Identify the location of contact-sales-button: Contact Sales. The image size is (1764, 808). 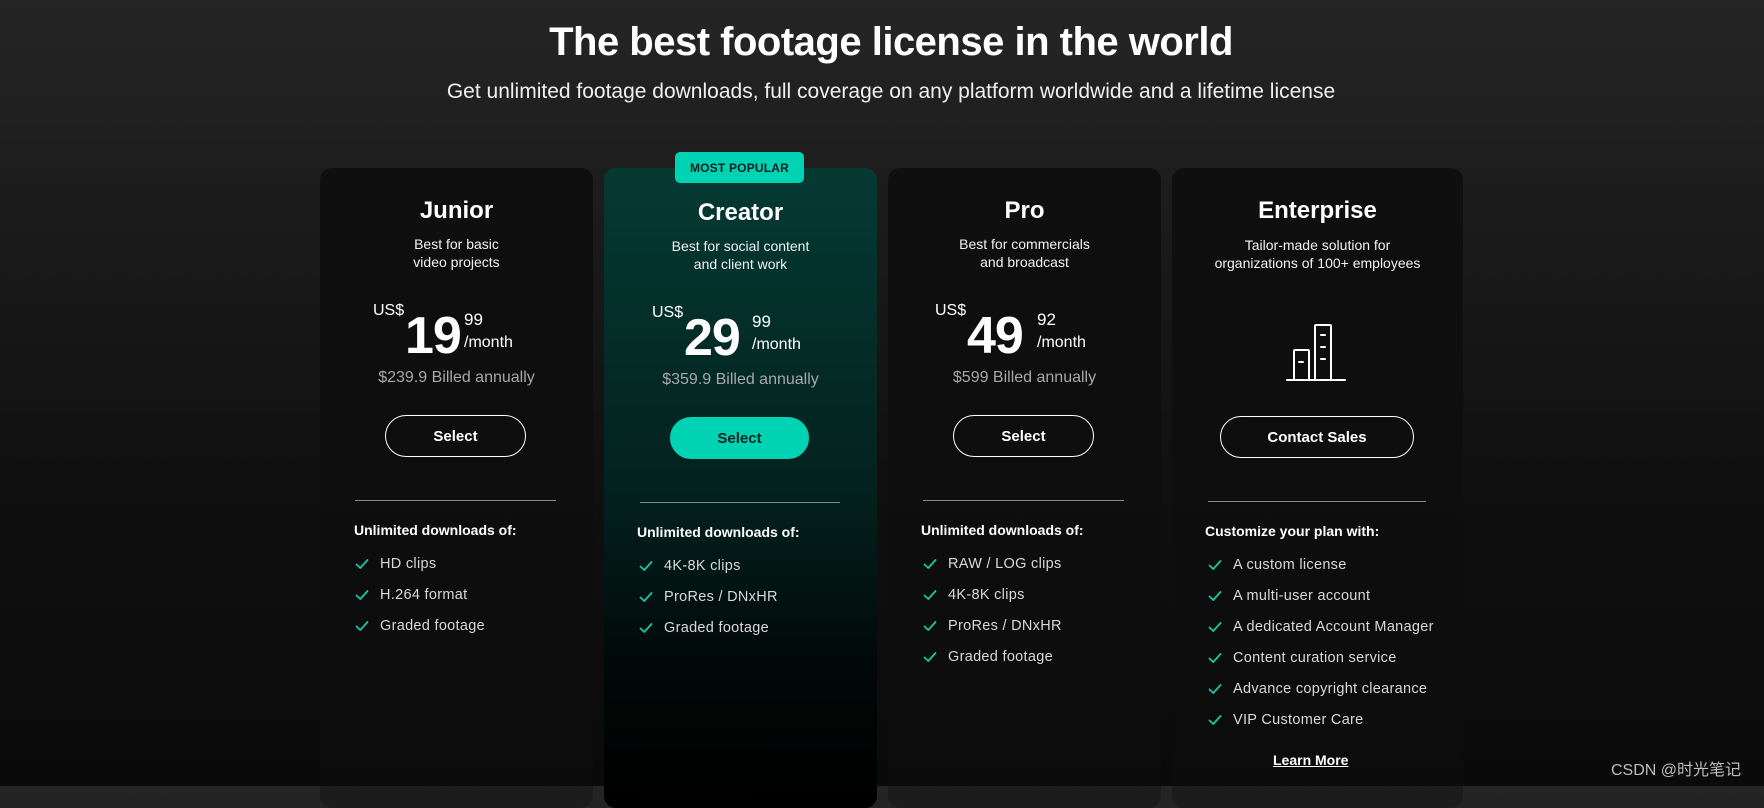
(1317, 437).